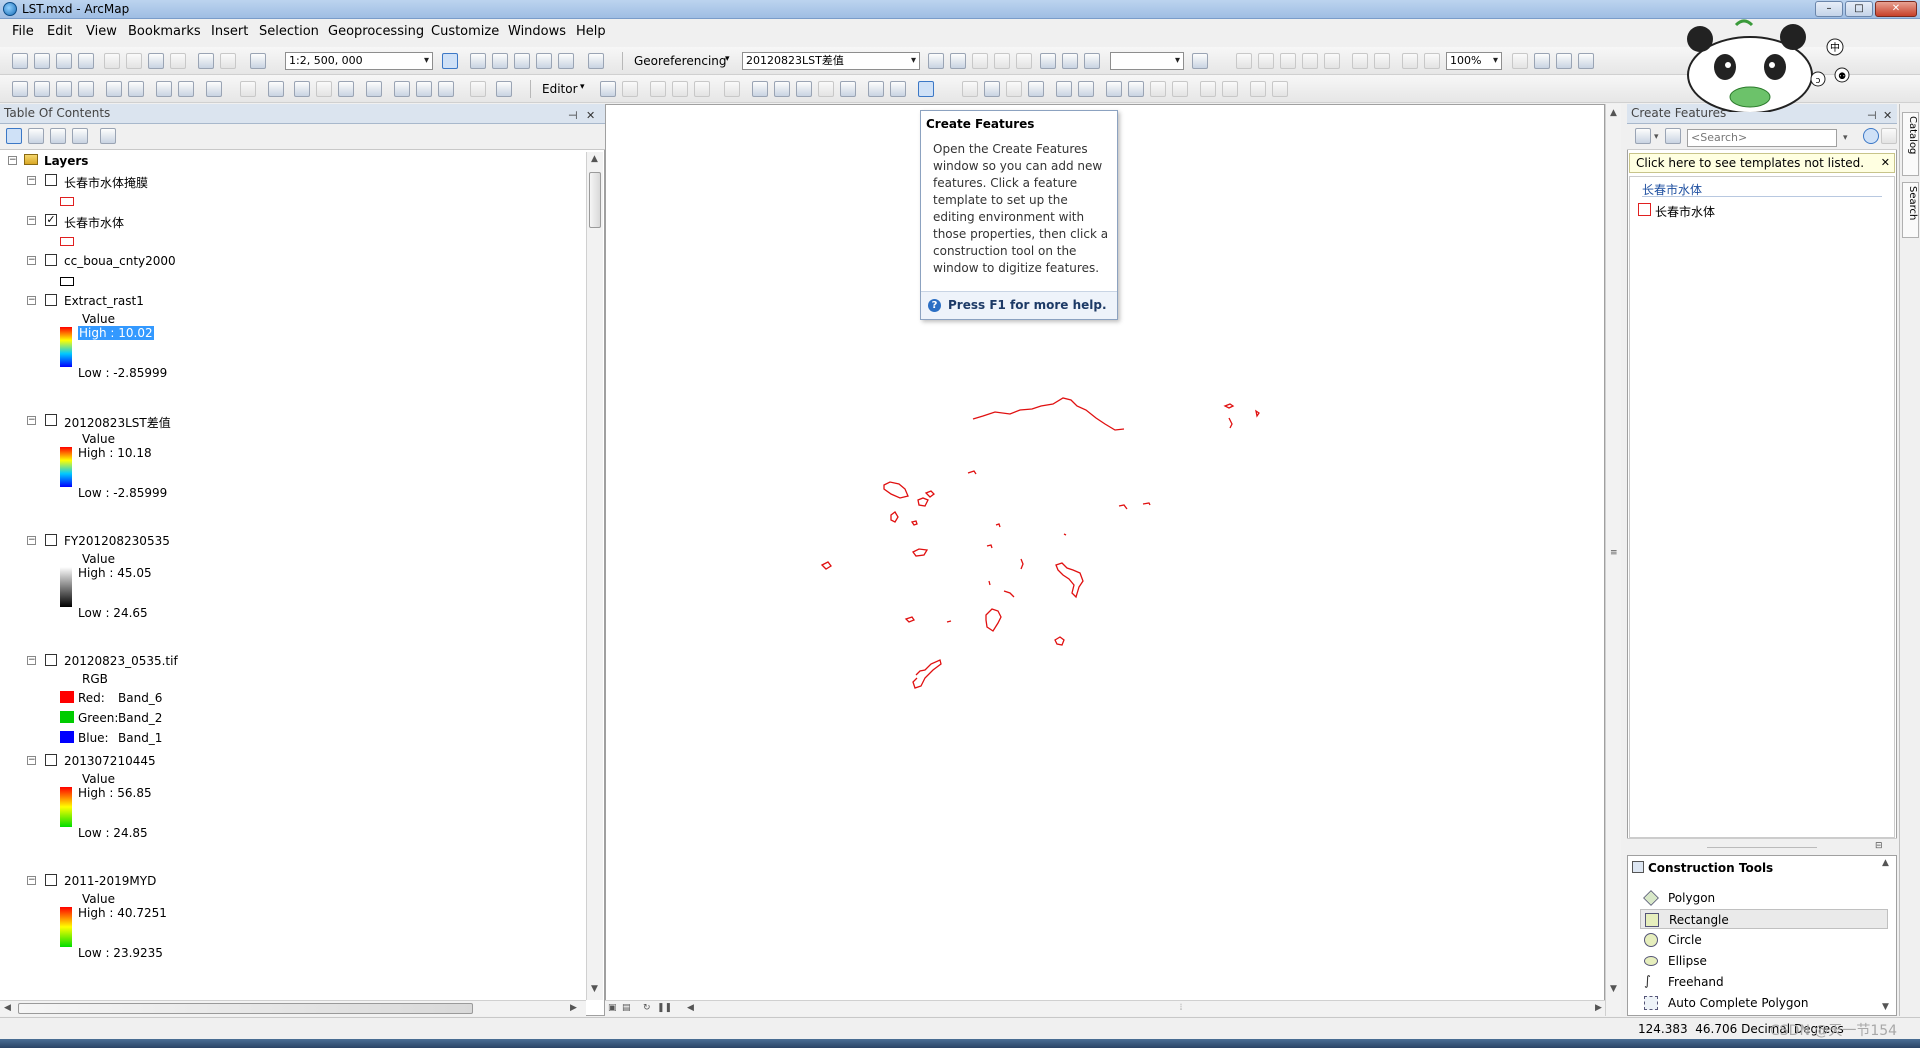  Describe the element at coordinates (544, 61) in the screenshot. I see `arctoolbox-icon` at that location.